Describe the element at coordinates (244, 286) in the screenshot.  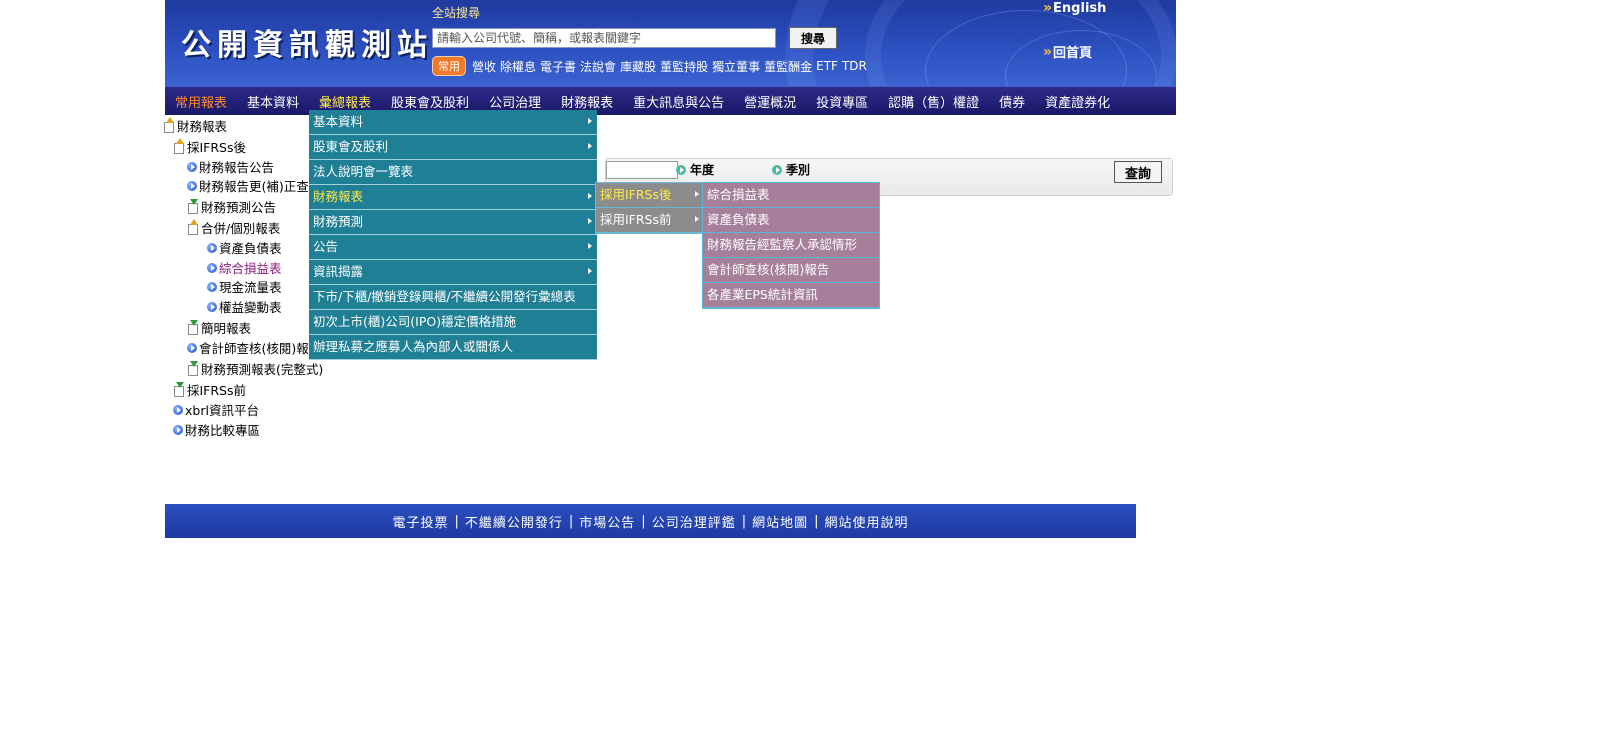
I see `tree-node-cash-flow: 現金流量表` at that location.